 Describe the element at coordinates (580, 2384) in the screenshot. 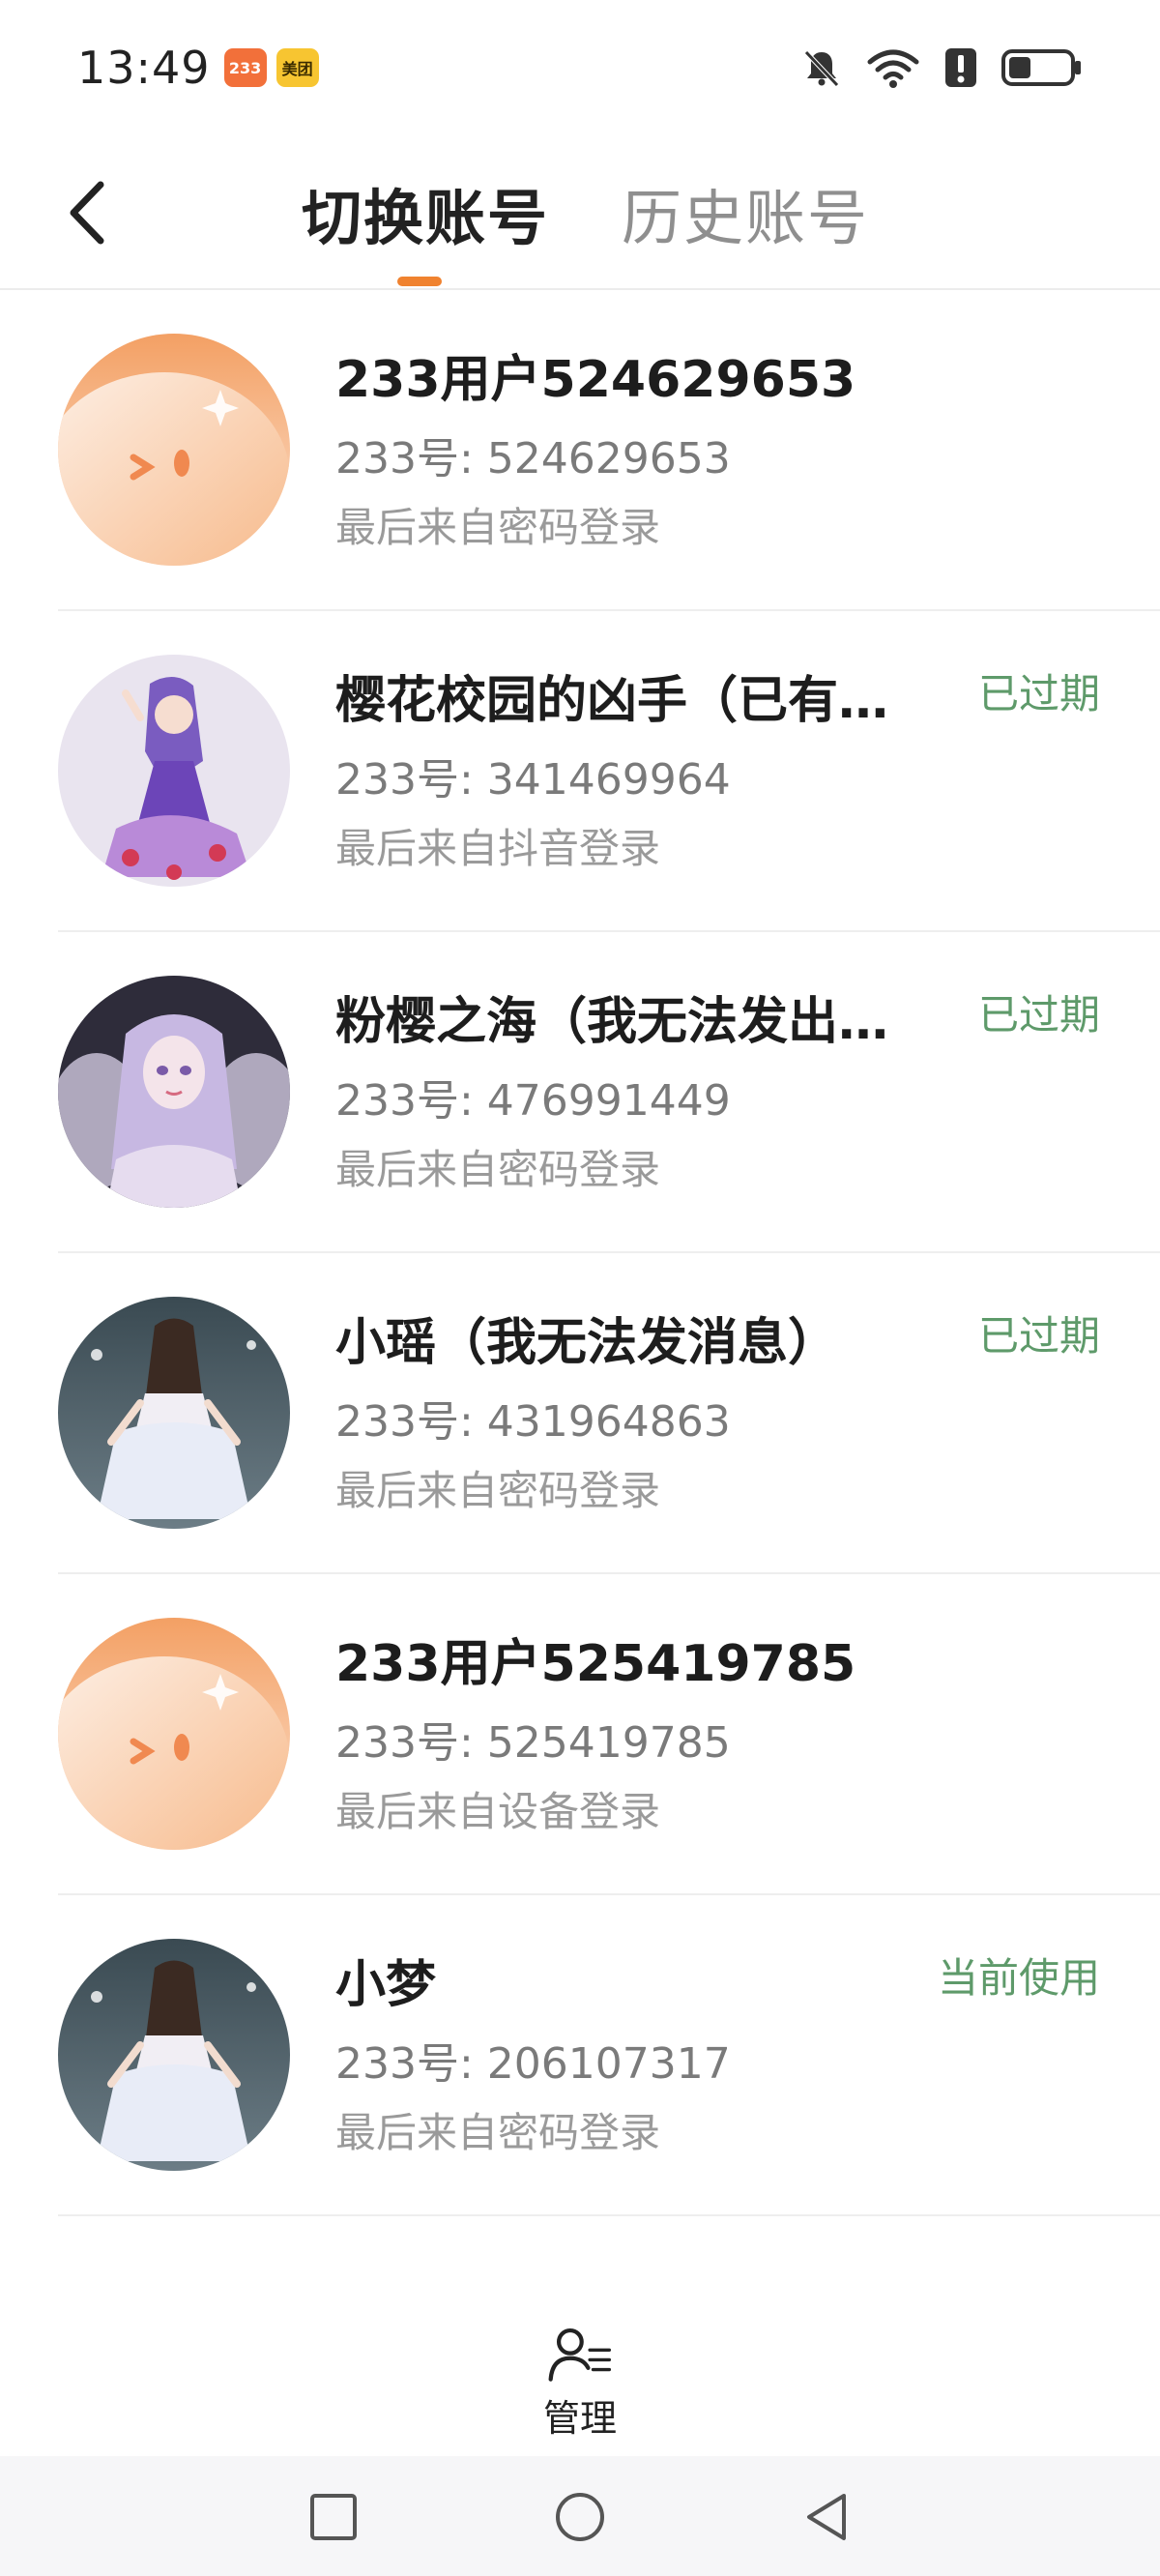

I see `manage-button: 管理` at that location.